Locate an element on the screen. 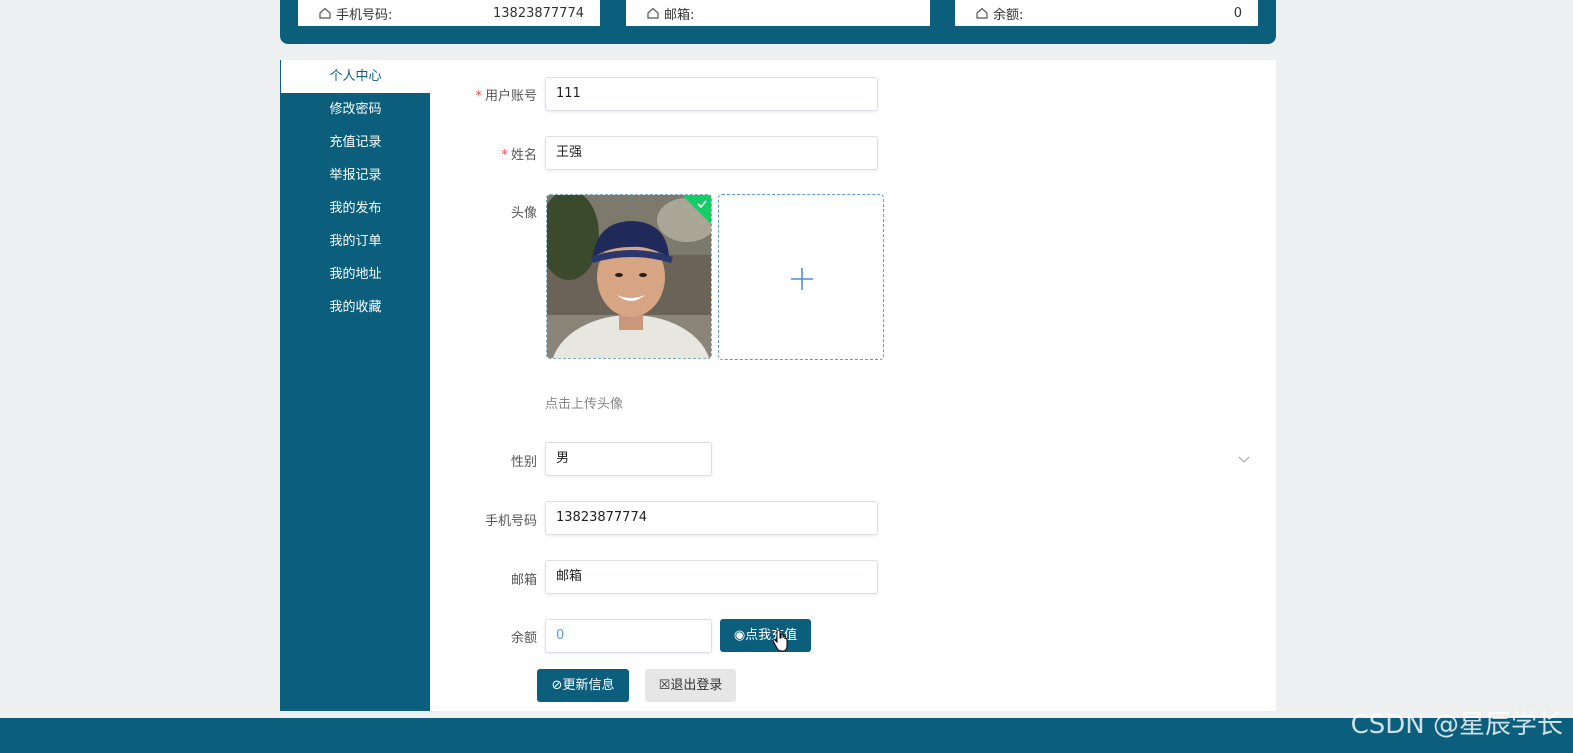  phone-input: 13823877774 is located at coordinates (711, 518).